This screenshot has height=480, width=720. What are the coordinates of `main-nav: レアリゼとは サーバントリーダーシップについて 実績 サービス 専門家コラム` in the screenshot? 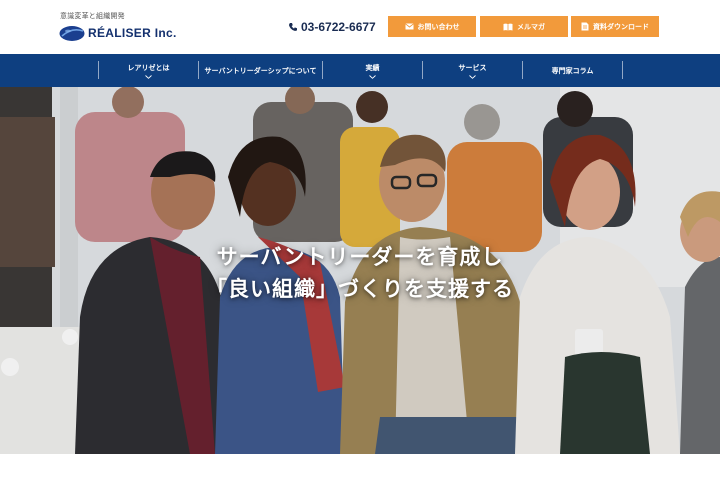 It's located at (360, 70).